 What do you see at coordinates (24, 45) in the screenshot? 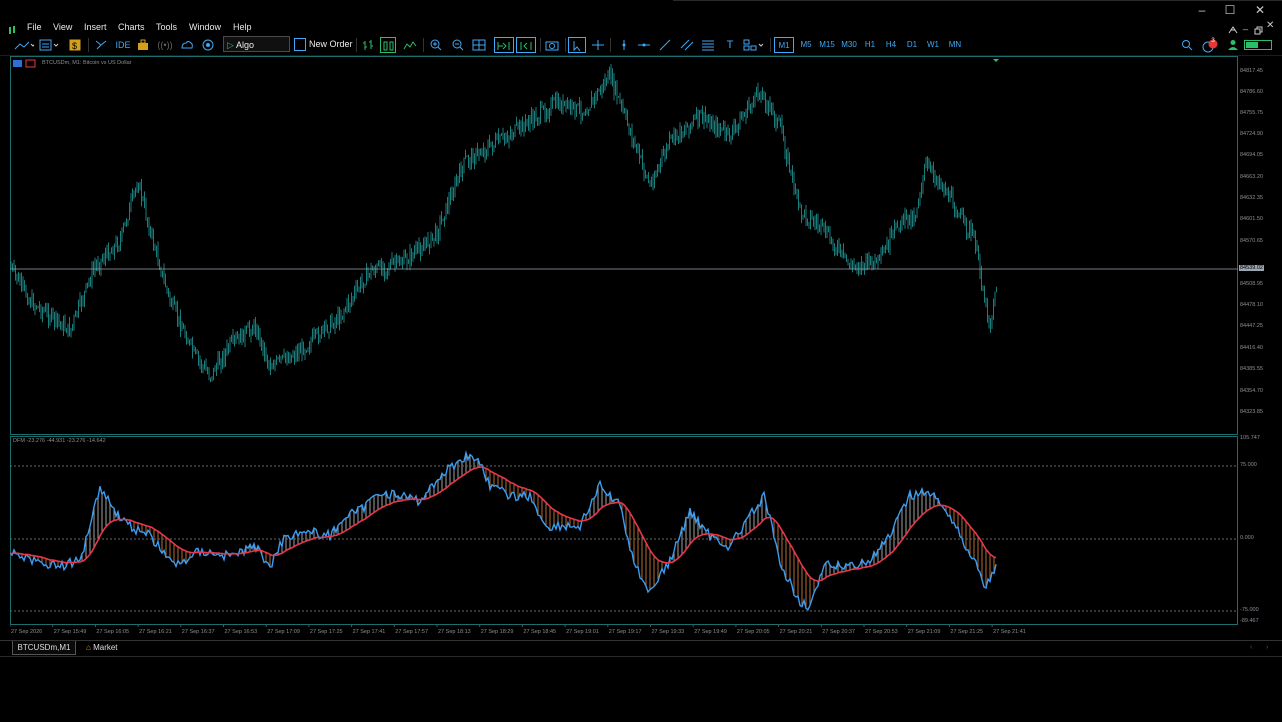
I see `chart-type-icon` at bounding box center [24, 45].